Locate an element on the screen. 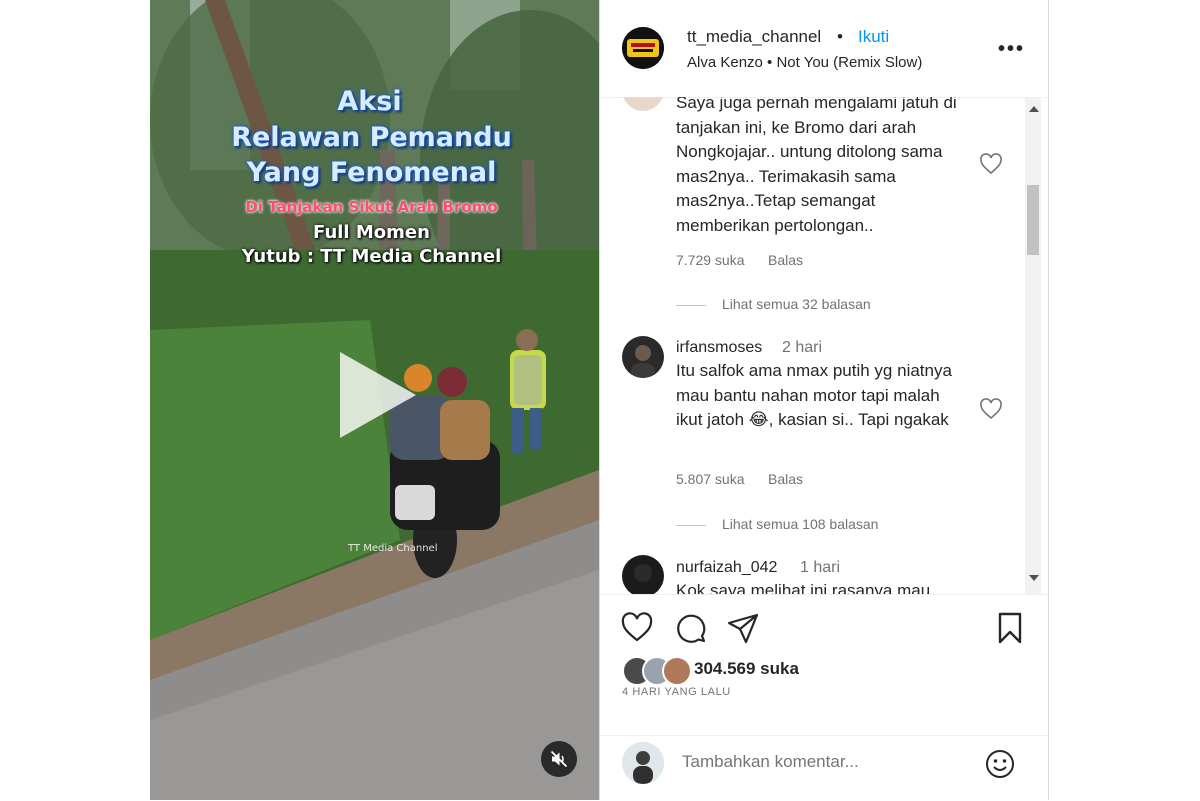 The image size is (1200, 801). add-comment-bar is located at coordinates (824, 768).